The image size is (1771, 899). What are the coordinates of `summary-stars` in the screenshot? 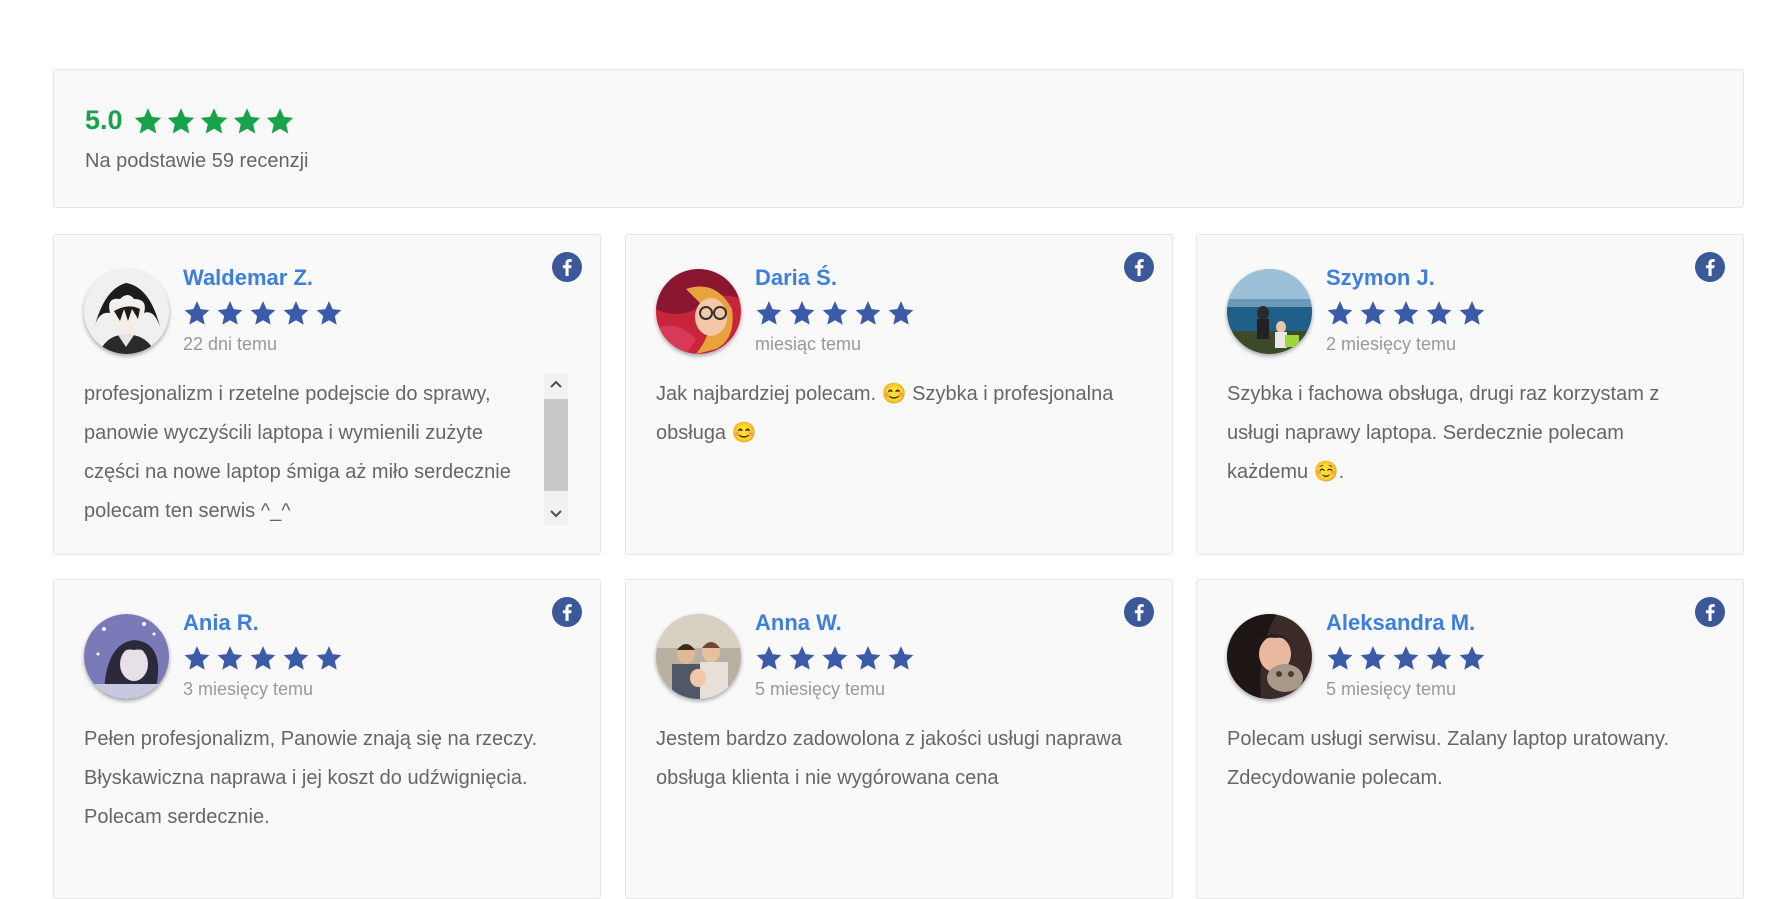 It's located at (215, 121).